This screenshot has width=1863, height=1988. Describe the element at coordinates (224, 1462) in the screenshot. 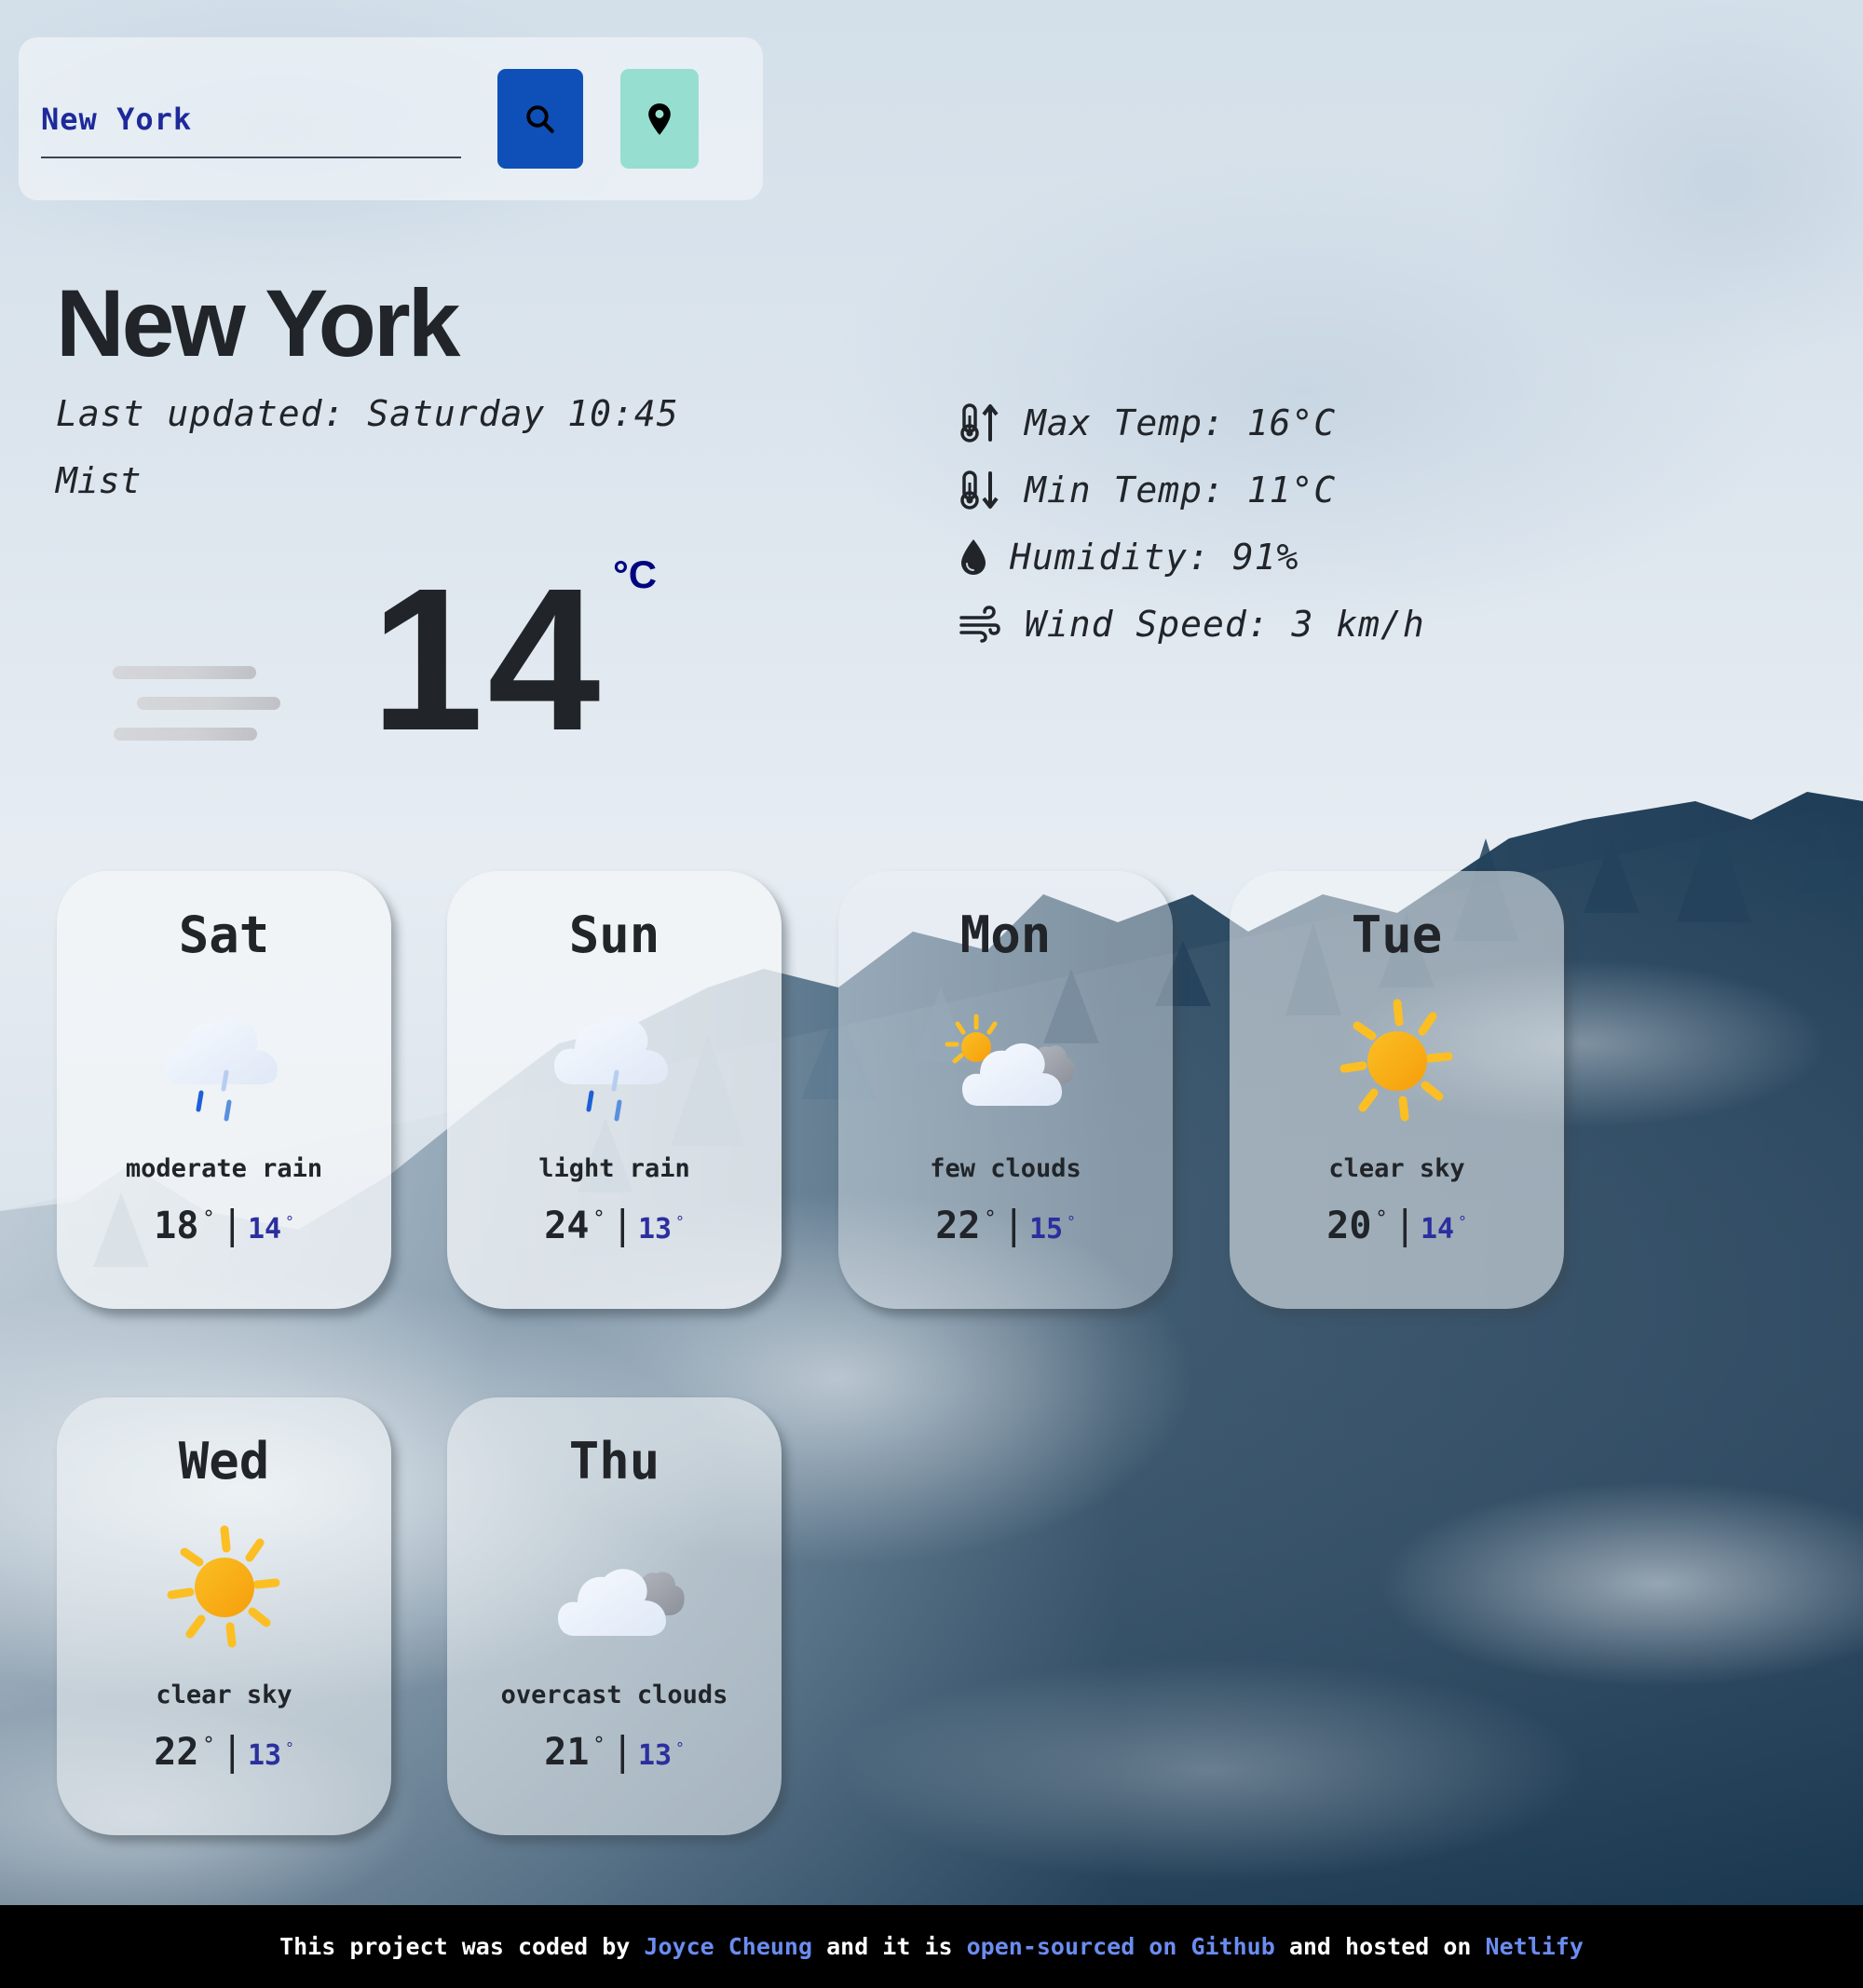

I see `forecast-day: Wed` at that location.